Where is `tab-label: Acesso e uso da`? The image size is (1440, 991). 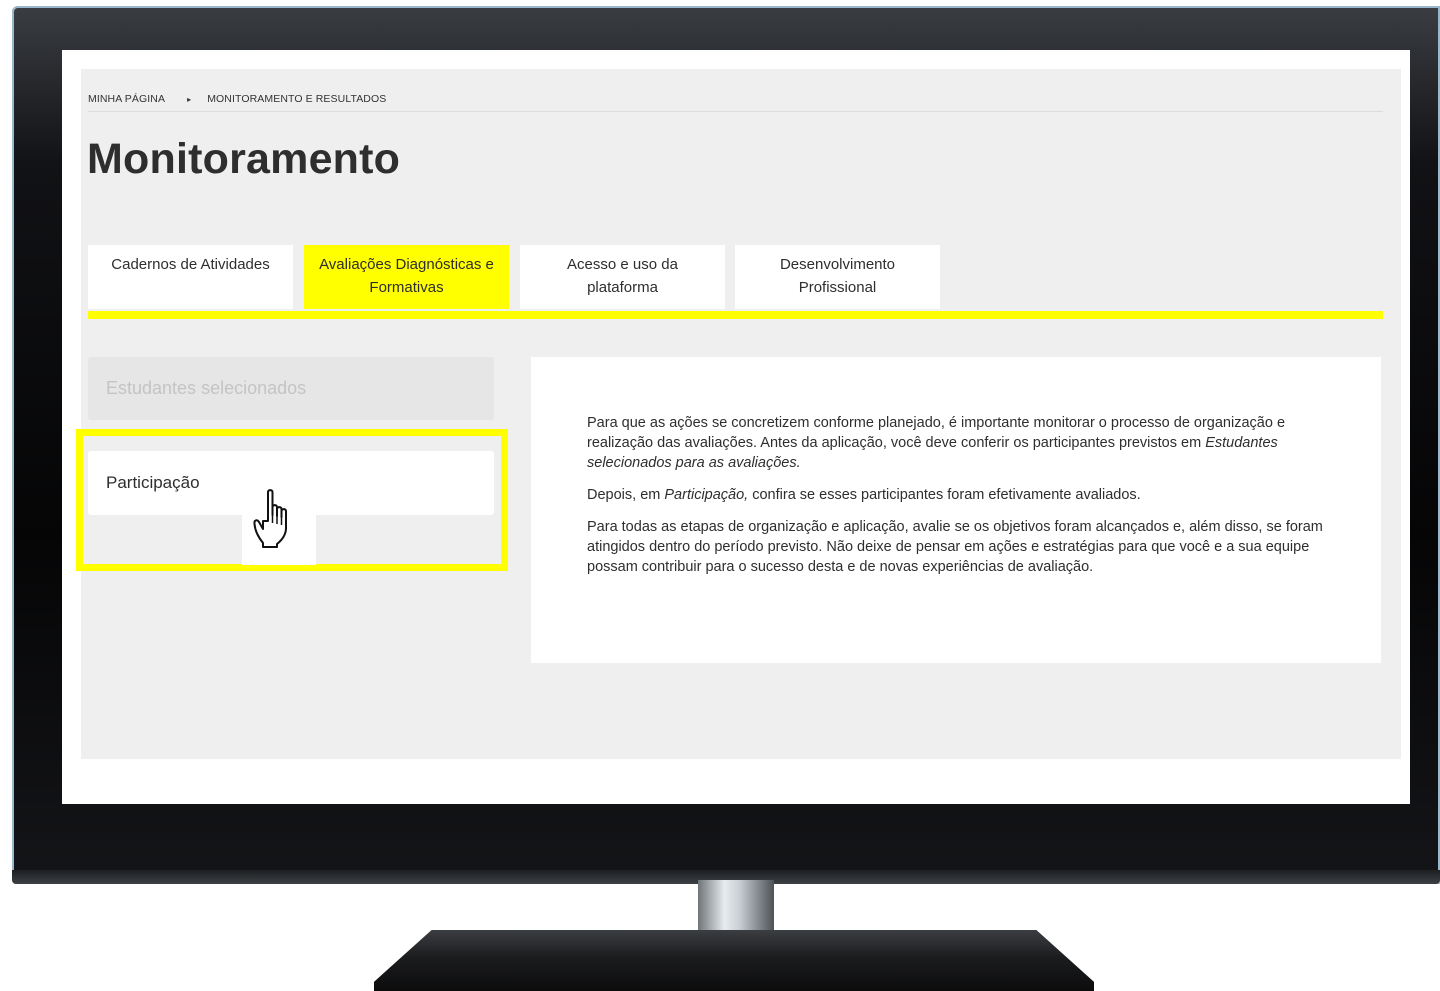
tab-label: Acesso e uso da is located at coordinates (622, 264).